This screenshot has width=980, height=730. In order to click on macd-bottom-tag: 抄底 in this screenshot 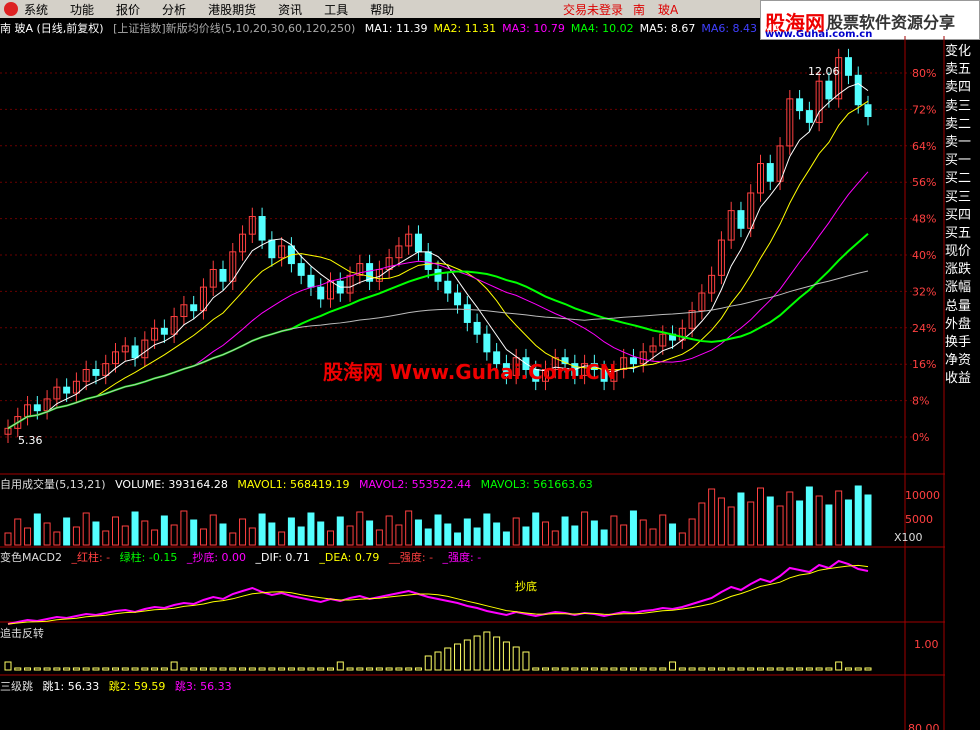, I will do `click(526, 586)`.